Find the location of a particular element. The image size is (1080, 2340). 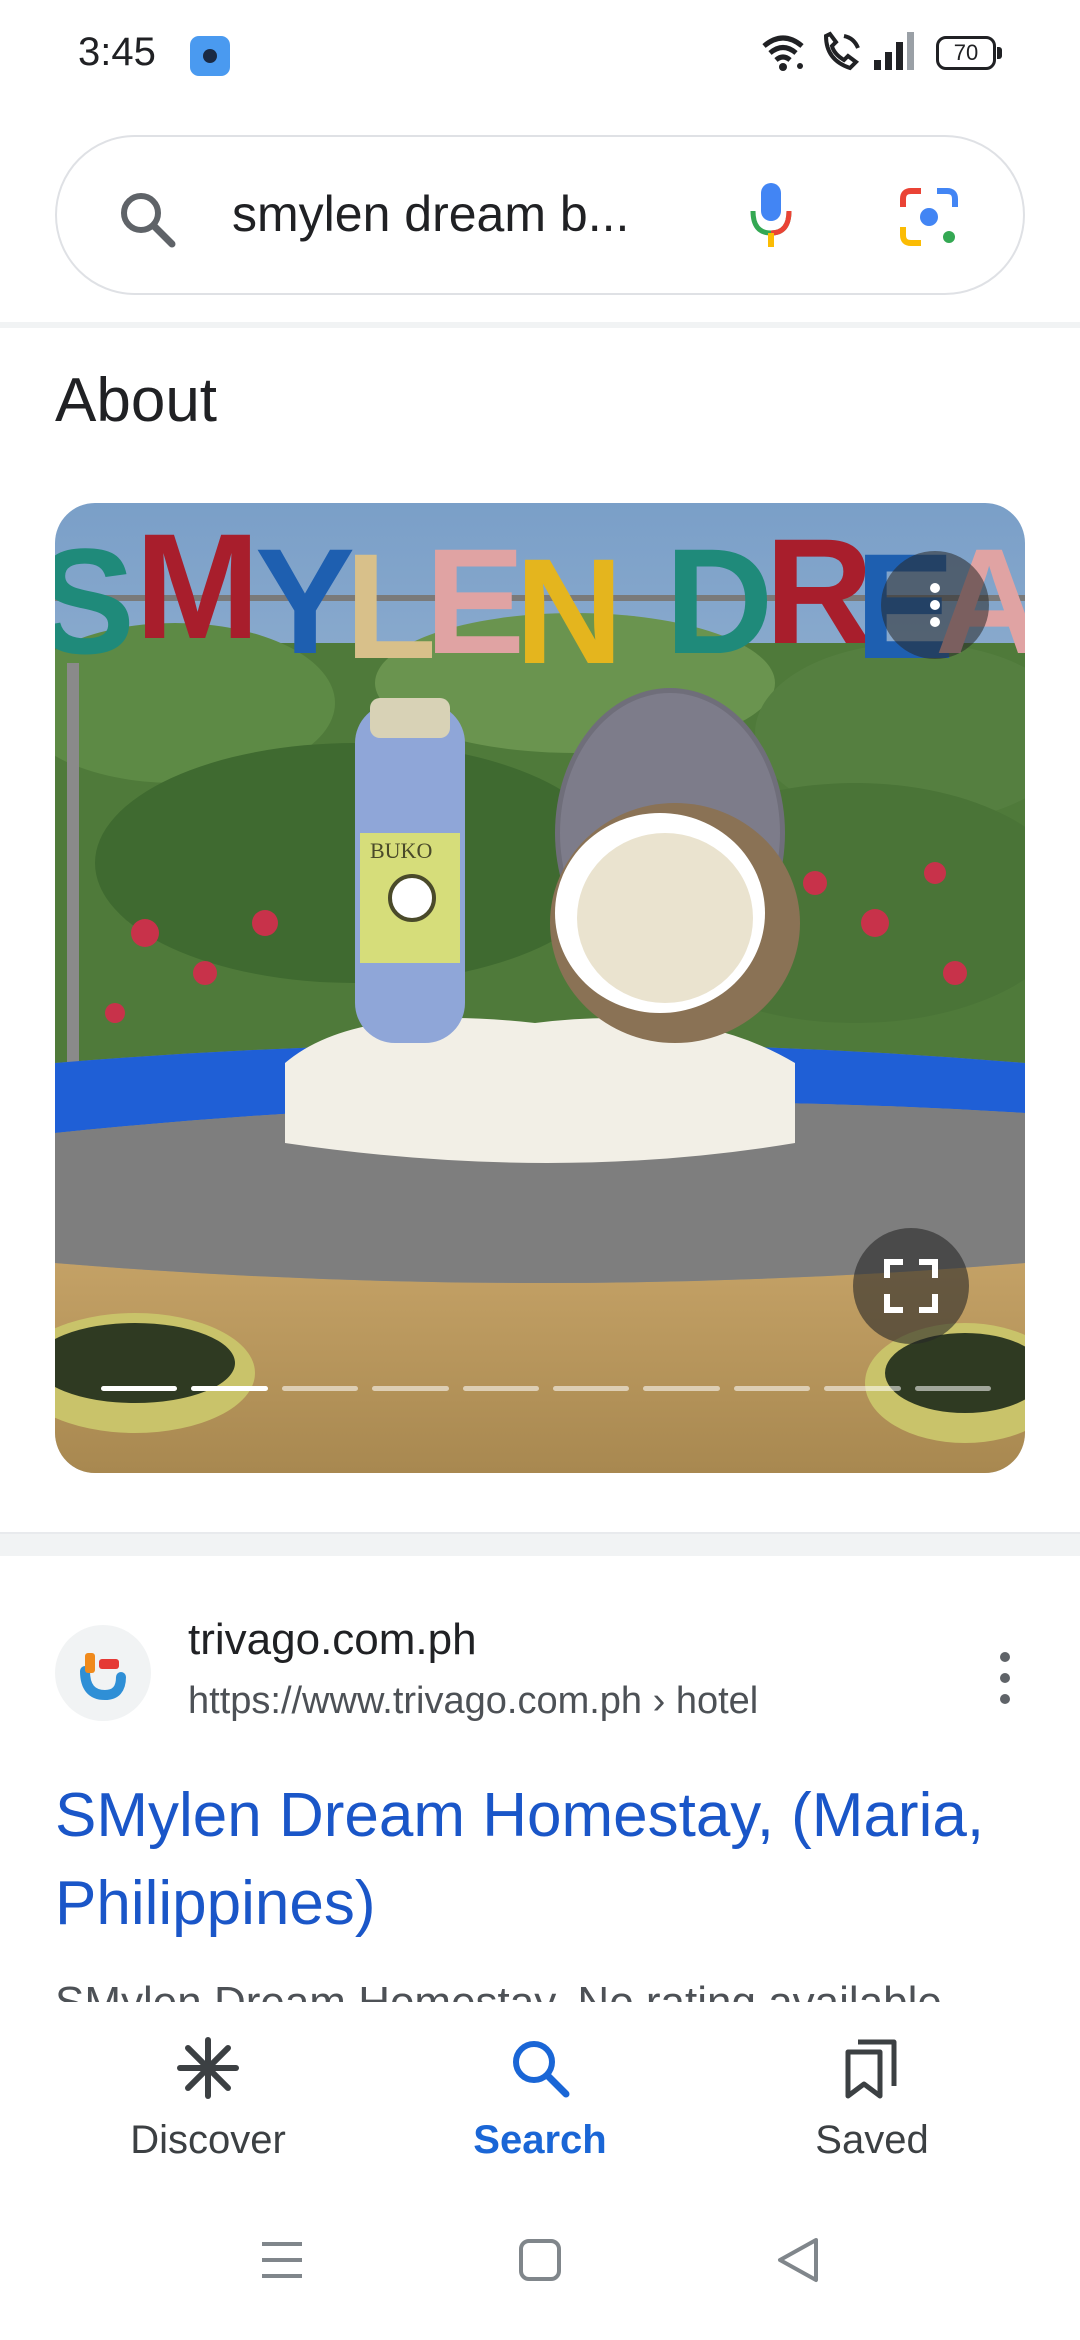

battery-icon: 70 is located at coordinates (969, 53).